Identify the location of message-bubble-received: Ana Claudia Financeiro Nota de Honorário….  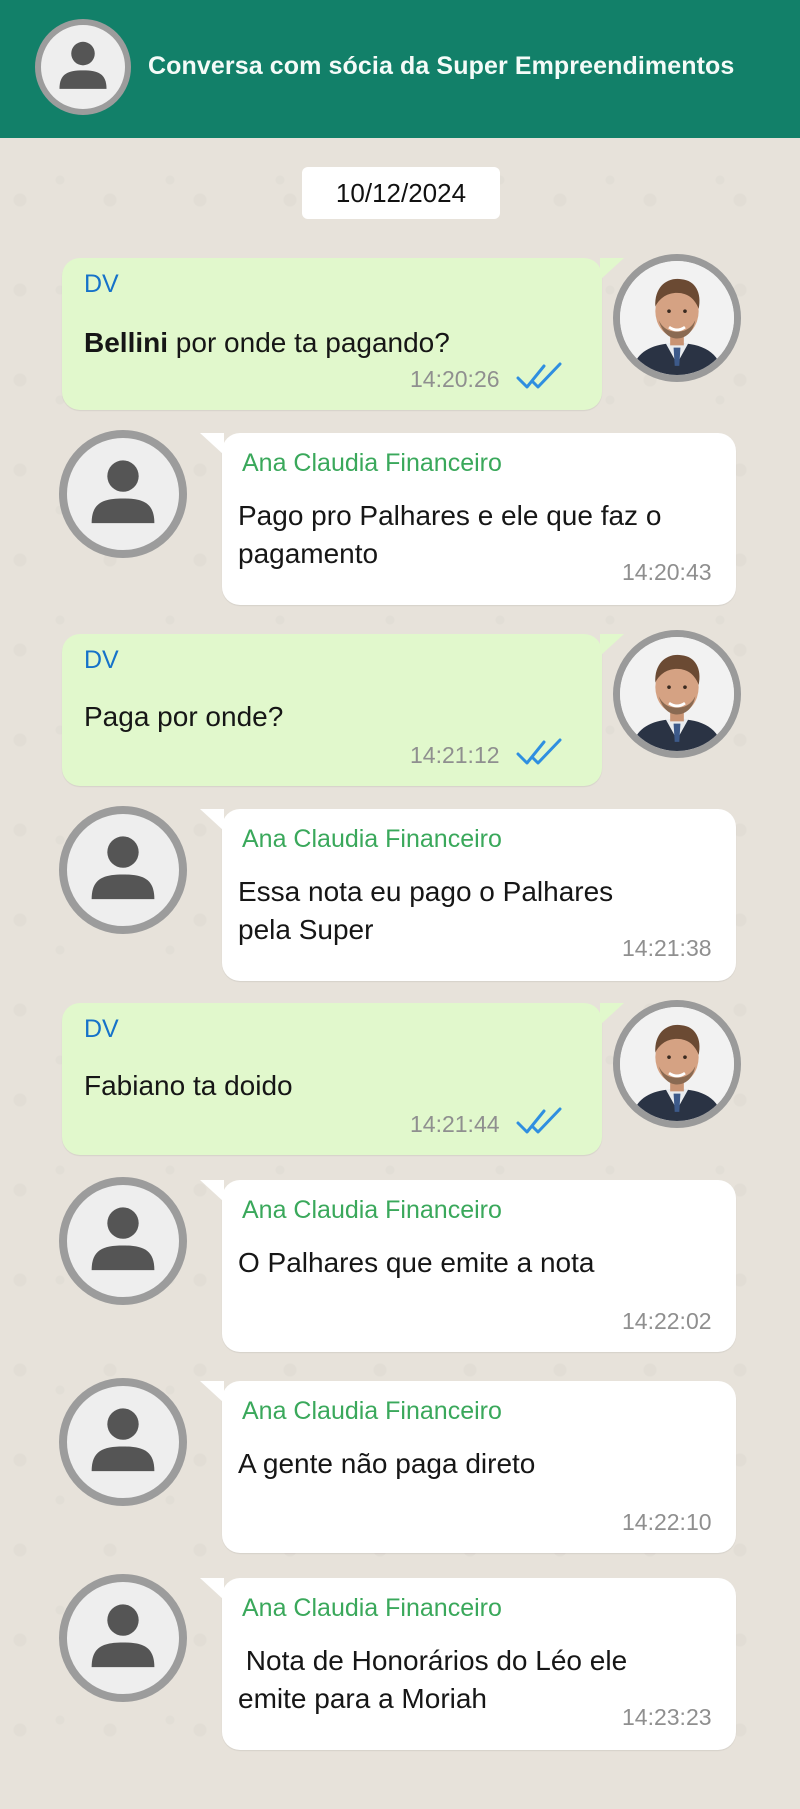
(468, 1664).